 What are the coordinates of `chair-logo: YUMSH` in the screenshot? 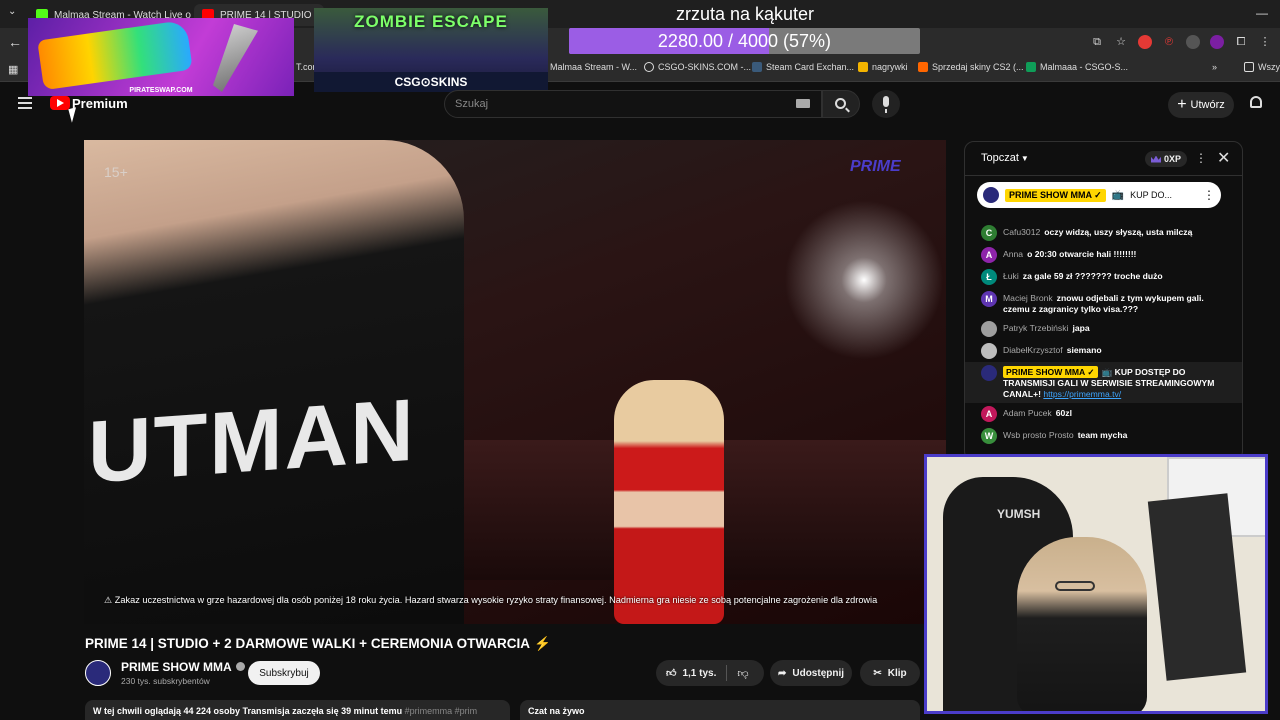 It's located at (1019, 514).